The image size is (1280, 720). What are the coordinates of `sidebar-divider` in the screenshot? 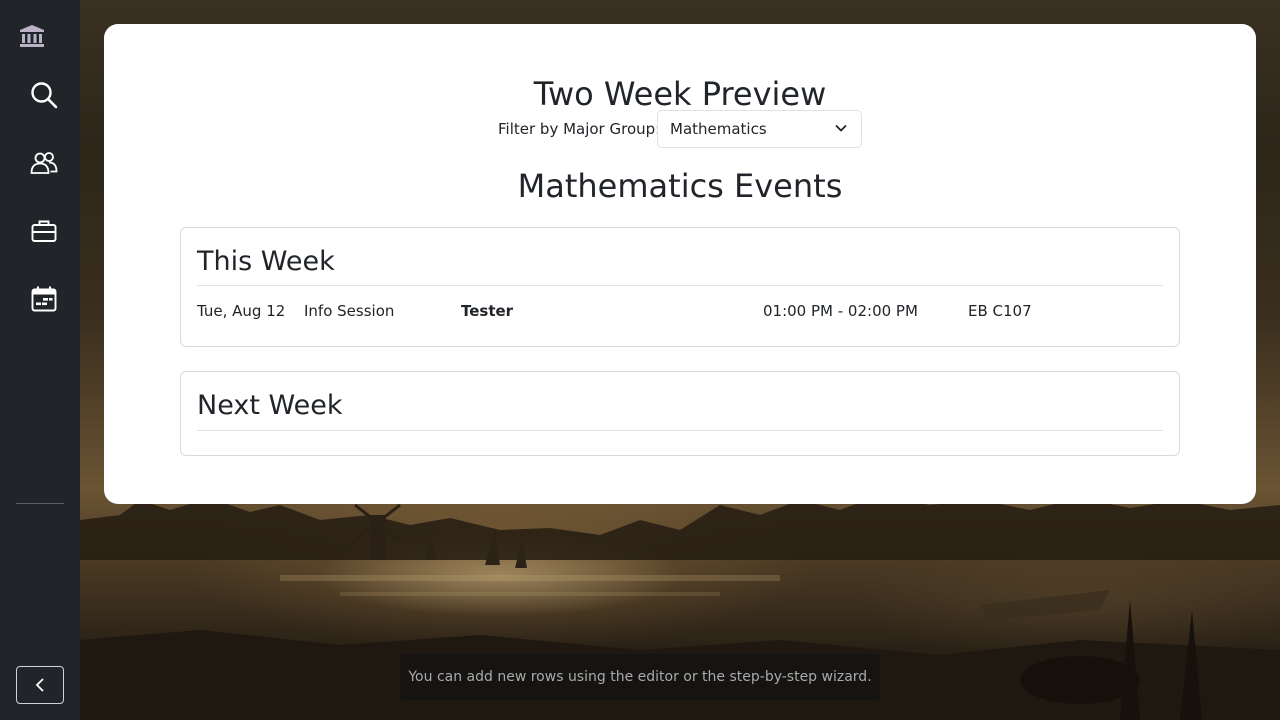 It's located at (40, 503).